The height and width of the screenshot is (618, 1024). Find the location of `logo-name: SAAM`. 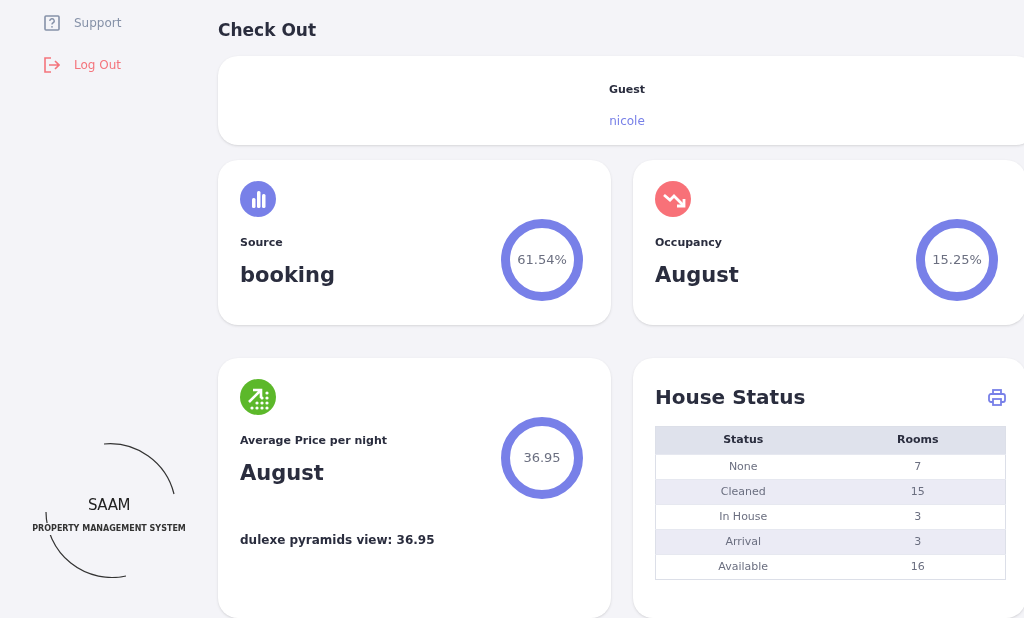

logo-name: SAAM is located at coordinates (109, 505).